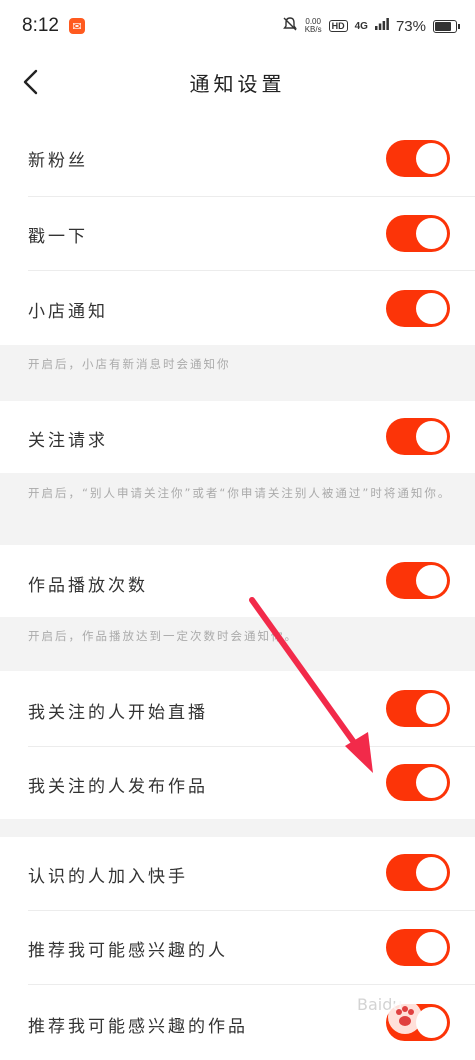 This screenshot has width=475, height=1060. What do you see at coordinates (237, 581) in the screenshot?
I see `setting-row-play-count: 作品播放次数` at bounding box center [237, 581].